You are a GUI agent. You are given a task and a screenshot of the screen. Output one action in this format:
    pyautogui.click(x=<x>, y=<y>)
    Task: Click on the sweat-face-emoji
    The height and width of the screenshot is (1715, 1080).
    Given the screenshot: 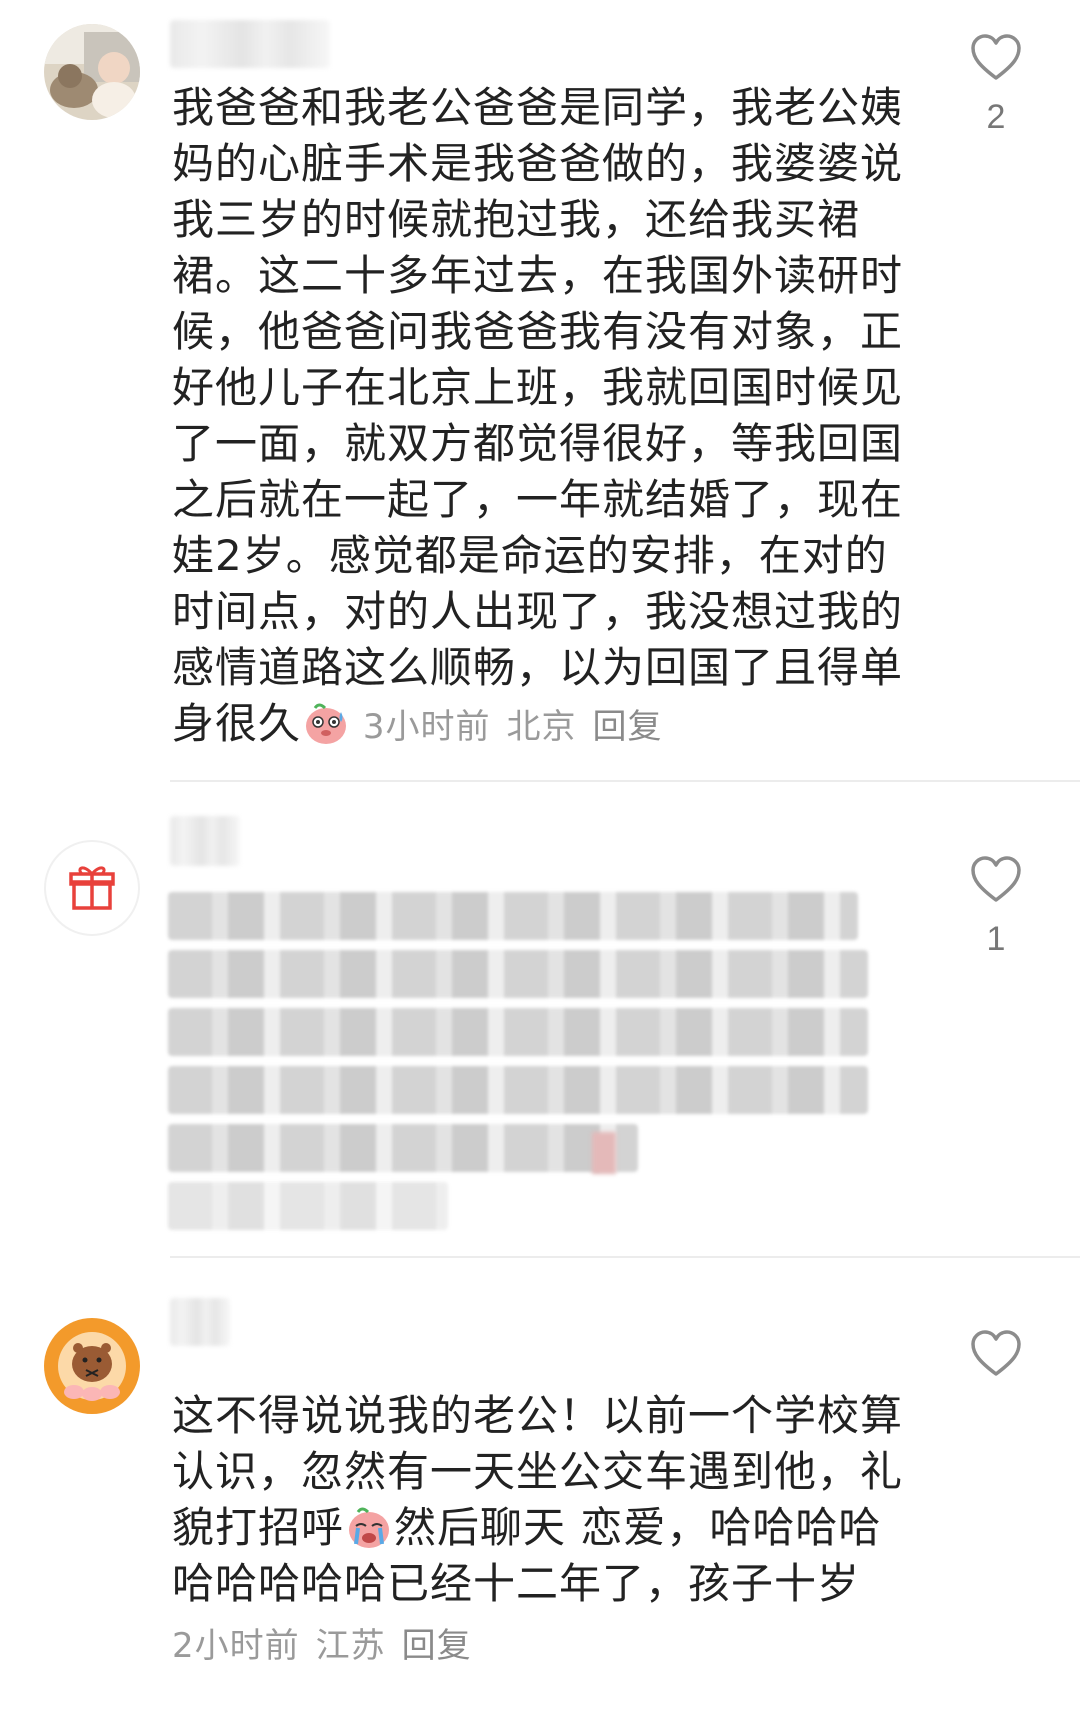 What is the action you would take?
    pyautogui.click(x=326, y=723)
    